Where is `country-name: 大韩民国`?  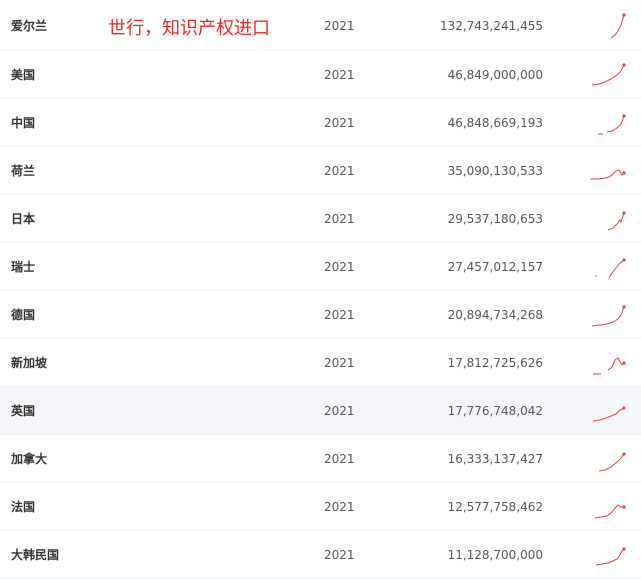
country-name: 大韩民国 is located at coordinates (35, 555).